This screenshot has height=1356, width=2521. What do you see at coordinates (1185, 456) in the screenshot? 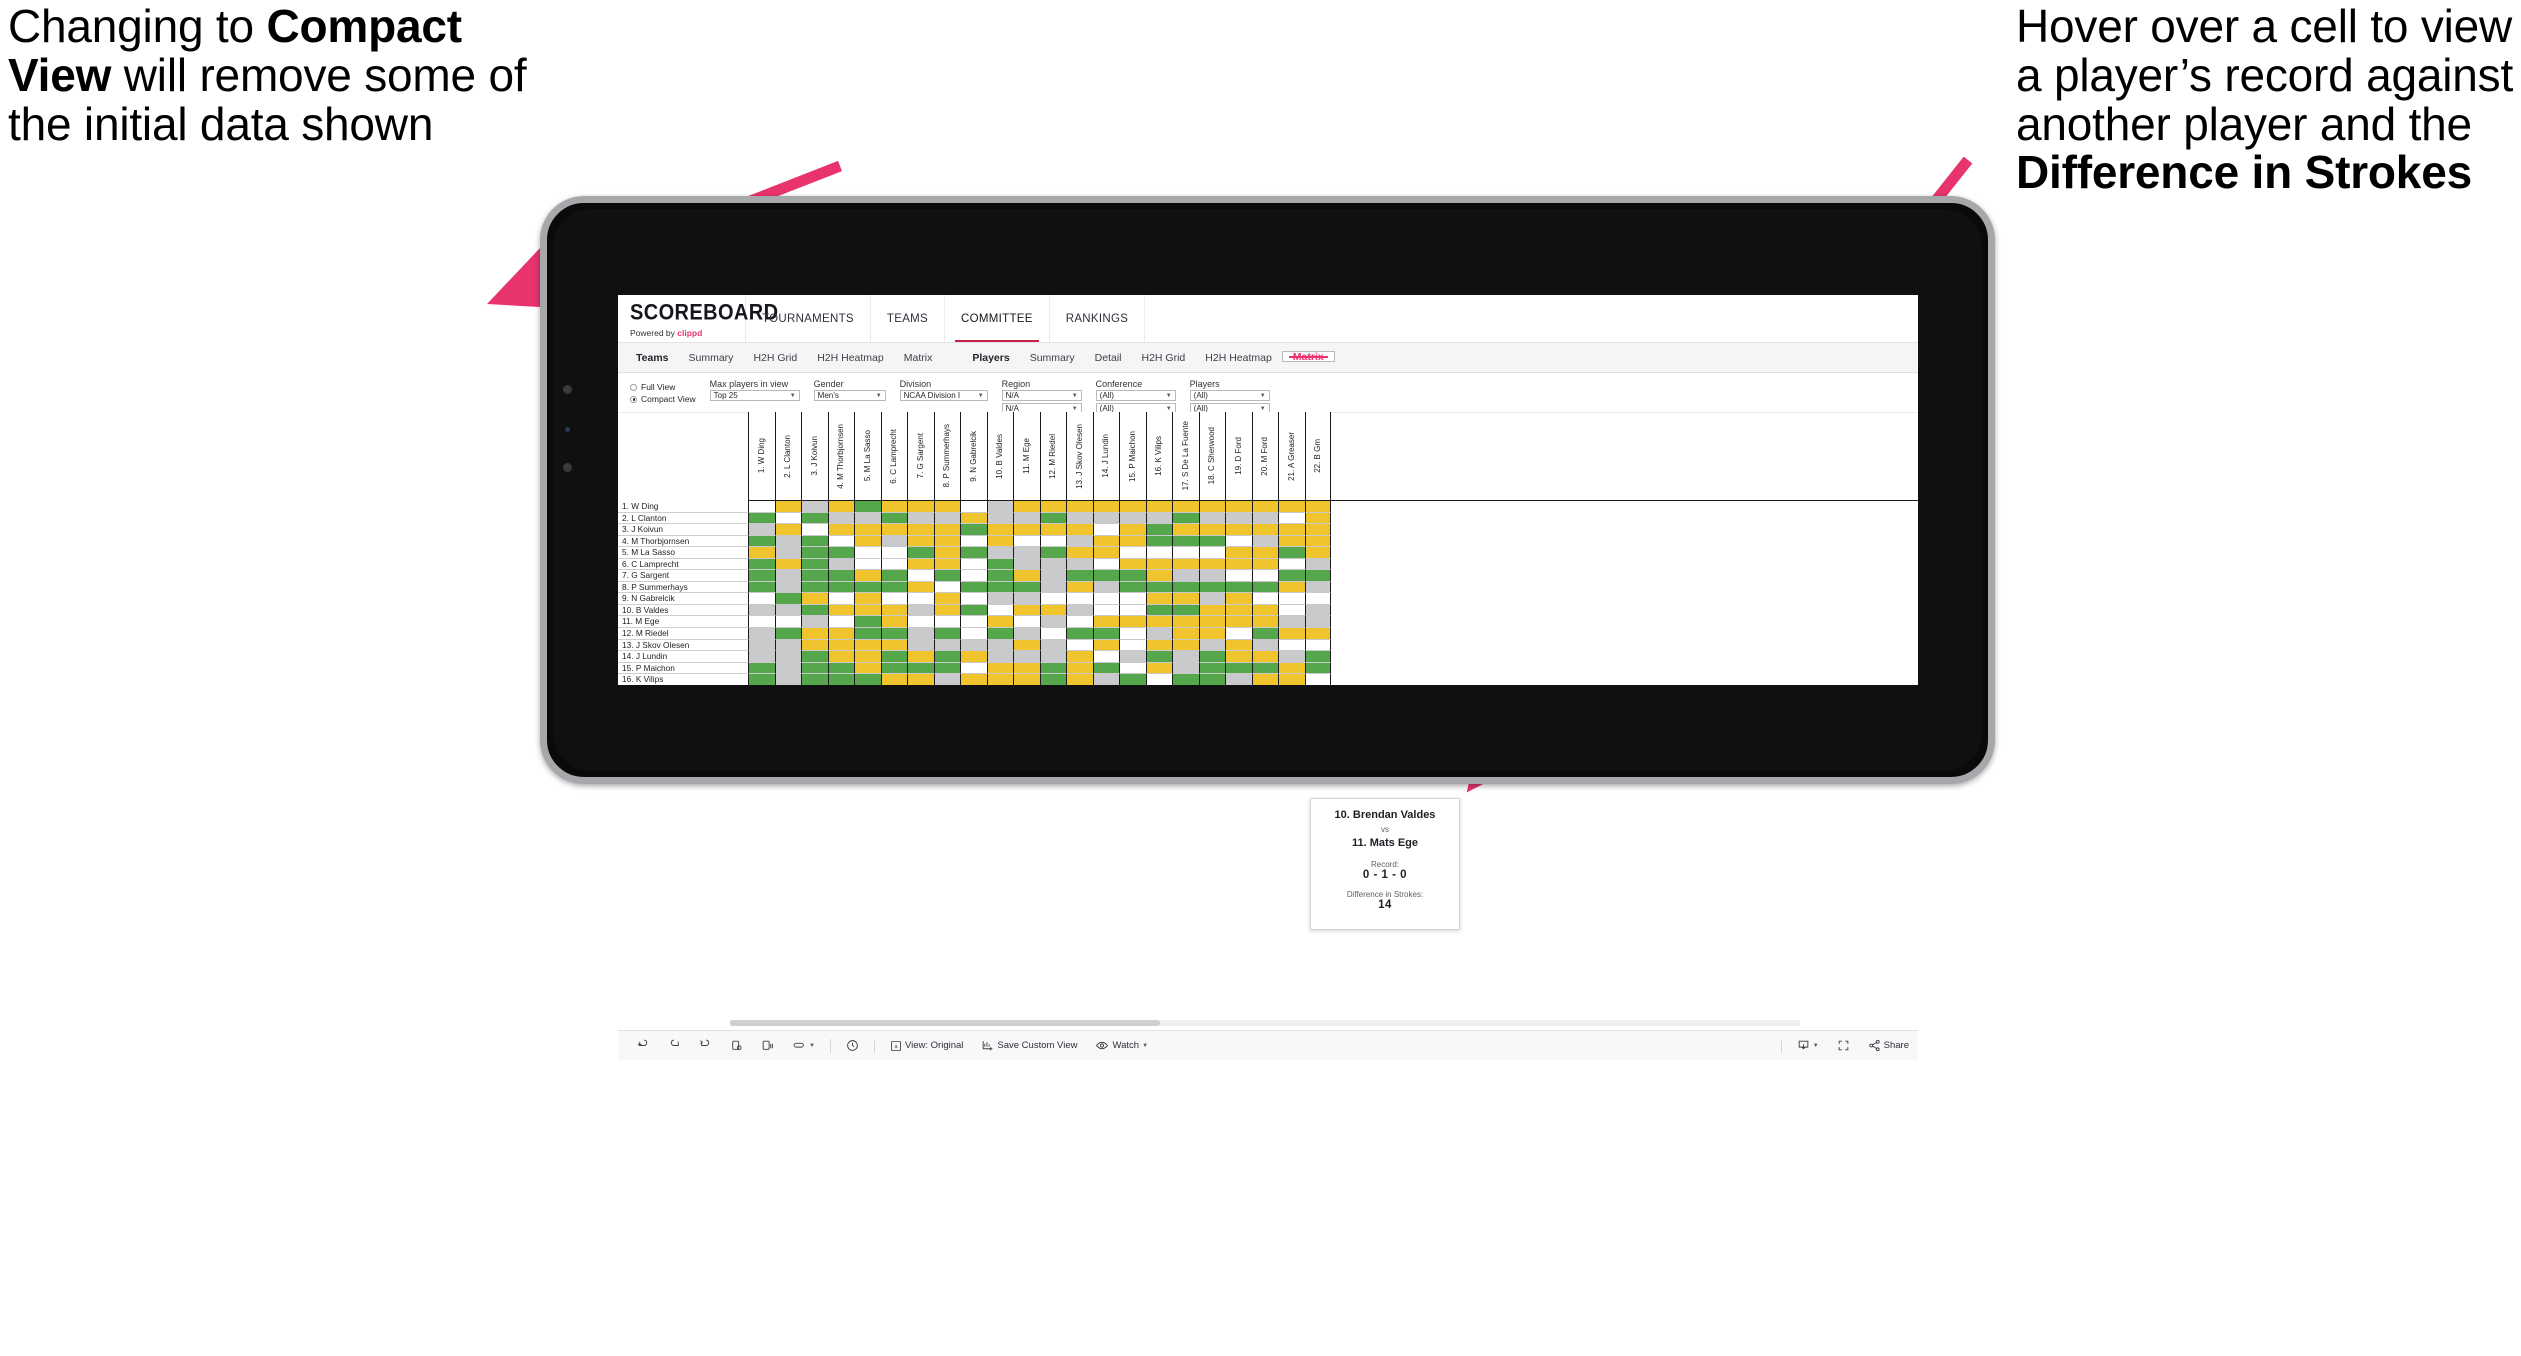
I see `matrix-col-header-17: 17. S De La Fuente` at bounding box center [1185, 456].